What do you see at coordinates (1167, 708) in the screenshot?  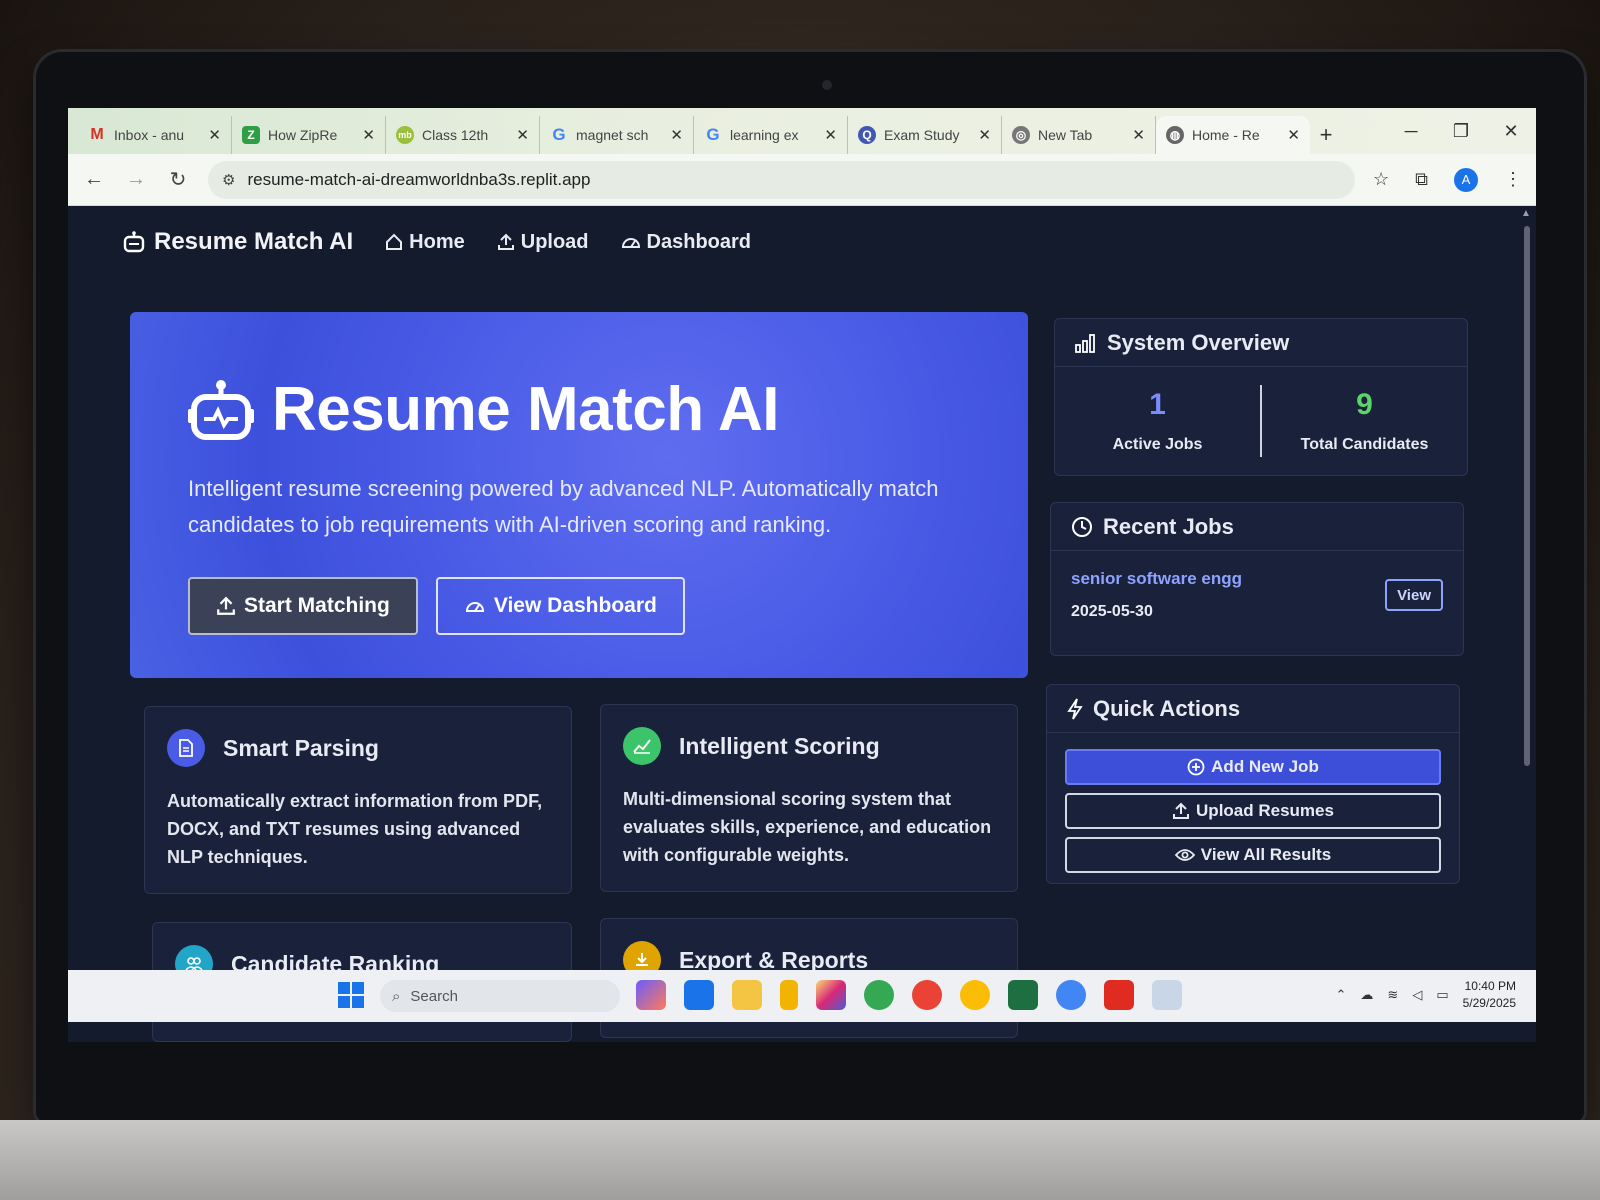 I see `quick-actions-title: Quick Actions` at bounding box center [1167, 708].